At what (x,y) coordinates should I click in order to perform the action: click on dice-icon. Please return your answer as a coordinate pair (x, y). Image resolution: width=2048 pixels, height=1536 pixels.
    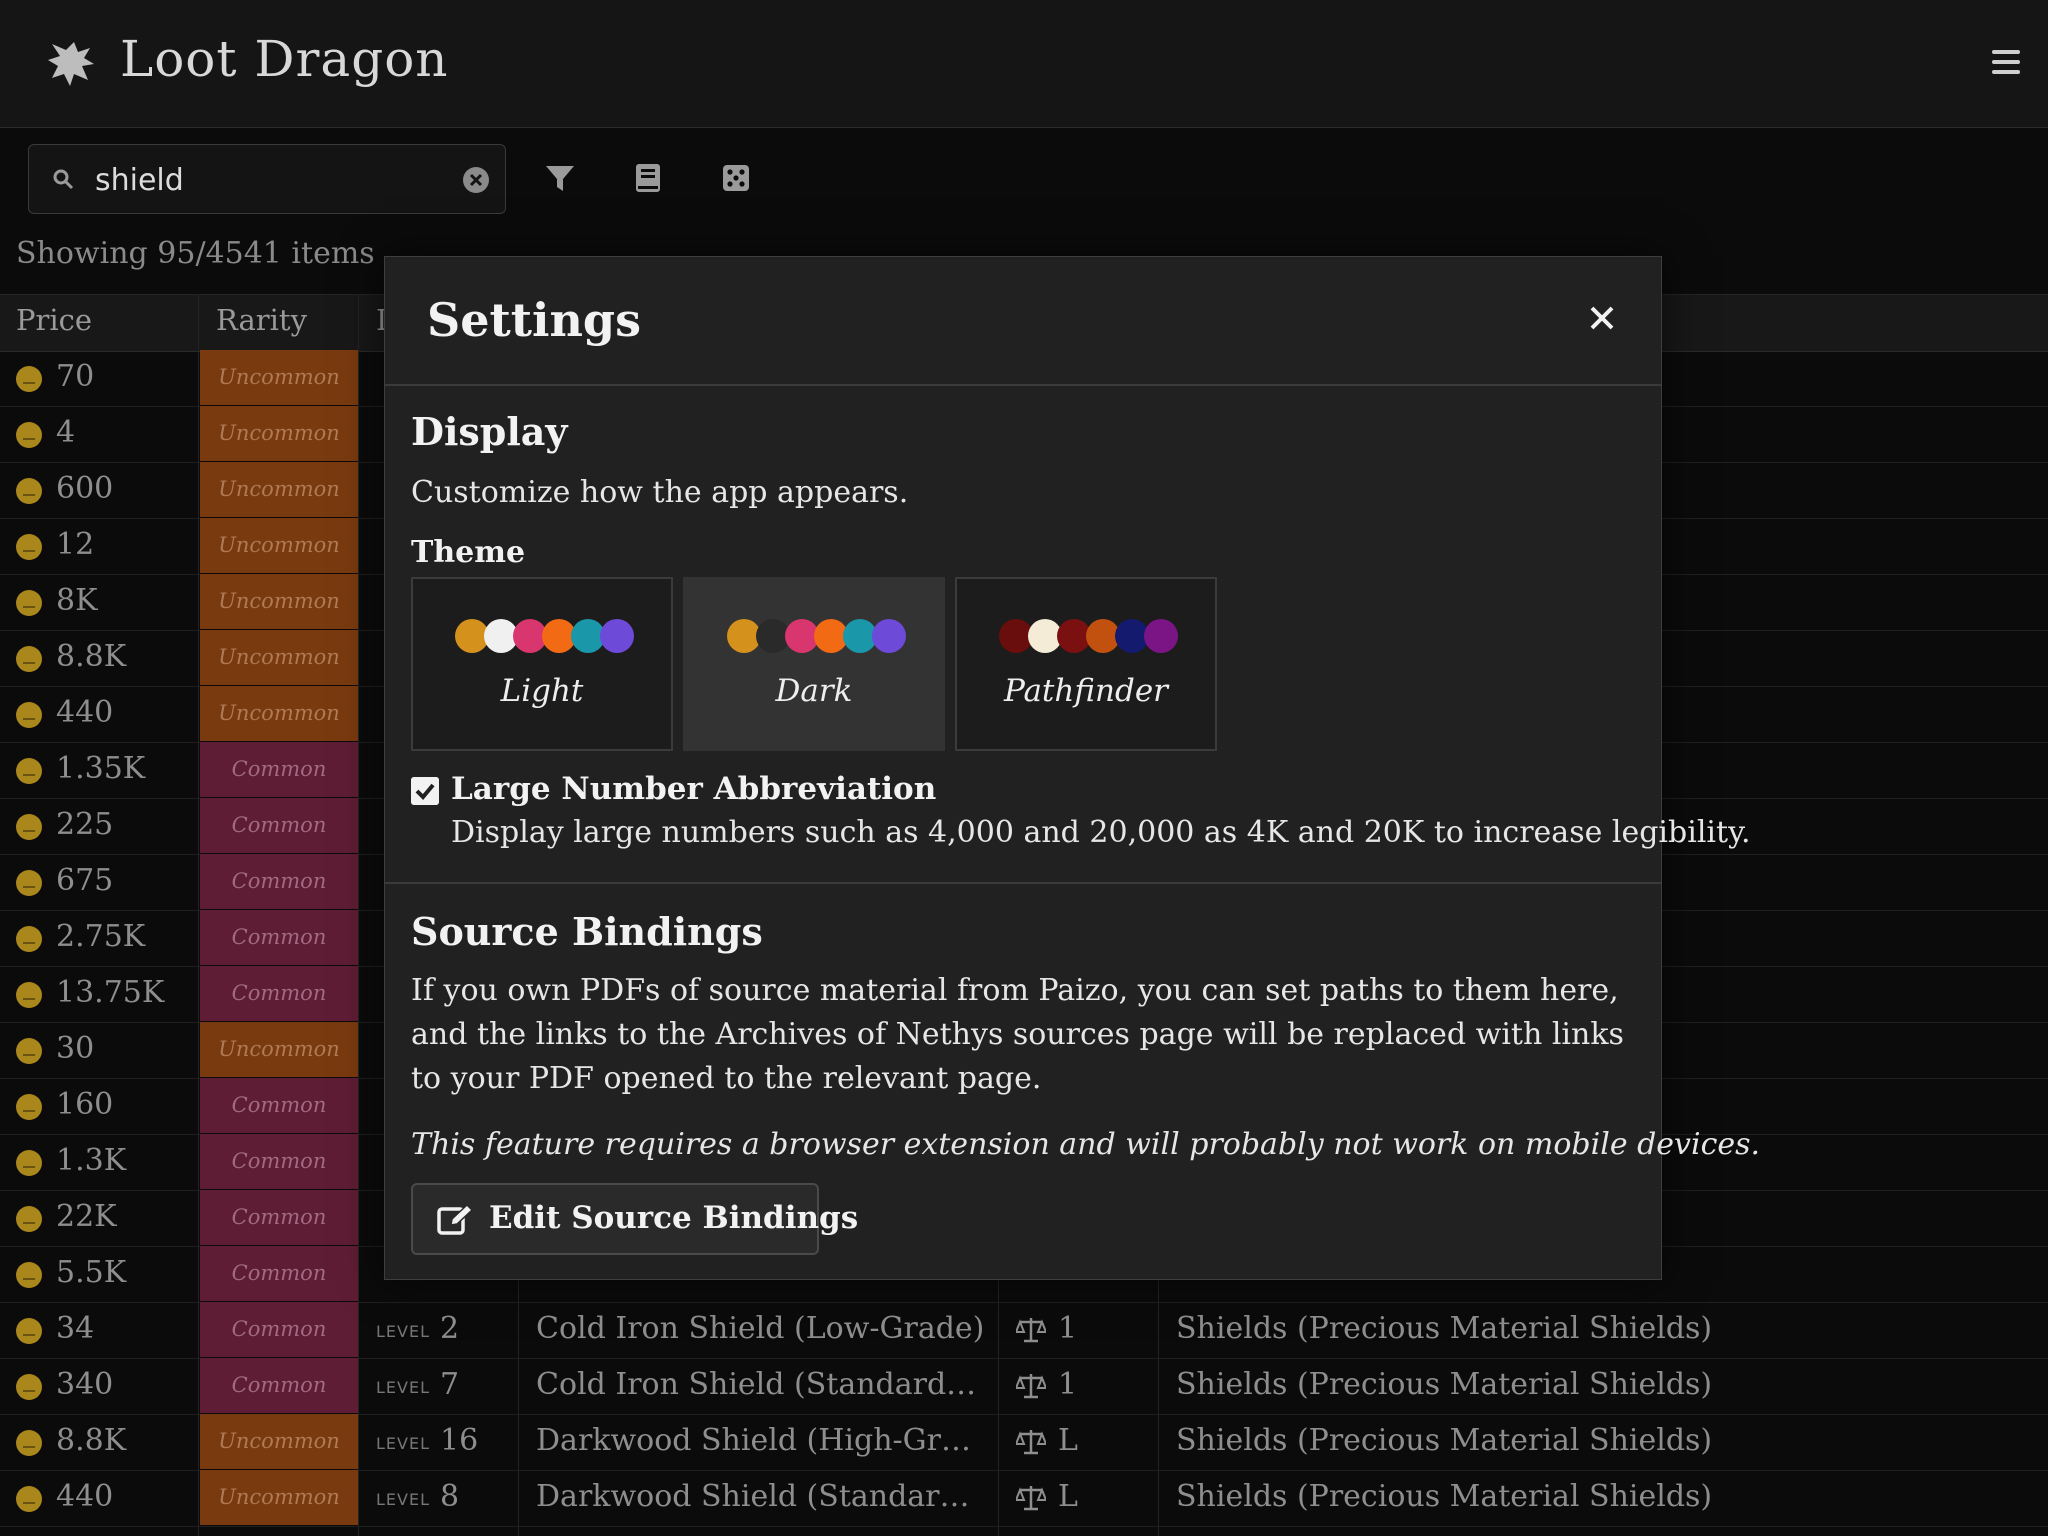
    Looking at the image, I should click on (736, 178).